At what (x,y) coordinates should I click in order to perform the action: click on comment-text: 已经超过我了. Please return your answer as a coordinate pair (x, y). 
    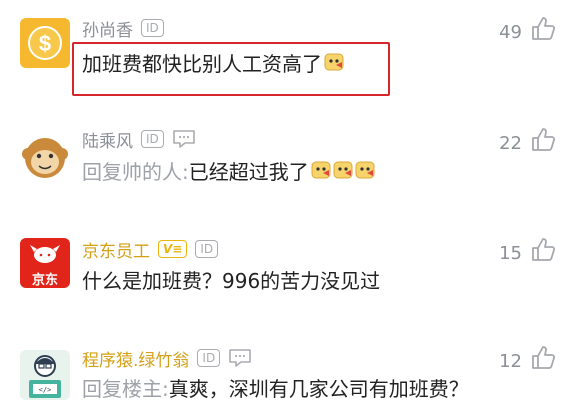
    Looking at the image, I should click on (248, 171).